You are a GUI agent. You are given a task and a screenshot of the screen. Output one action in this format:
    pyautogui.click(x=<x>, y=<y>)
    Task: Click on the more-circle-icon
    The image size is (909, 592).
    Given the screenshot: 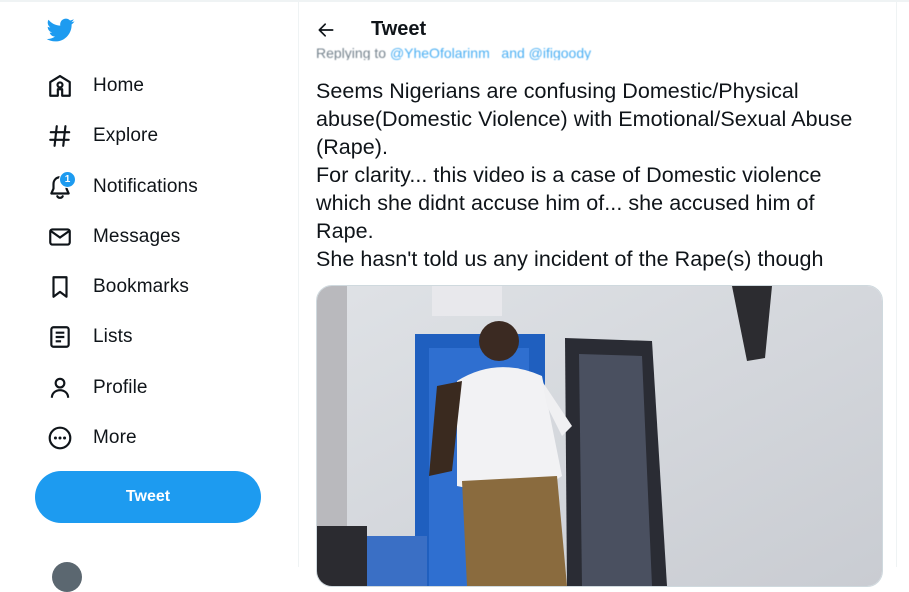 What is the action you would take?
    pyautogui.click(x=60, y=438)
    